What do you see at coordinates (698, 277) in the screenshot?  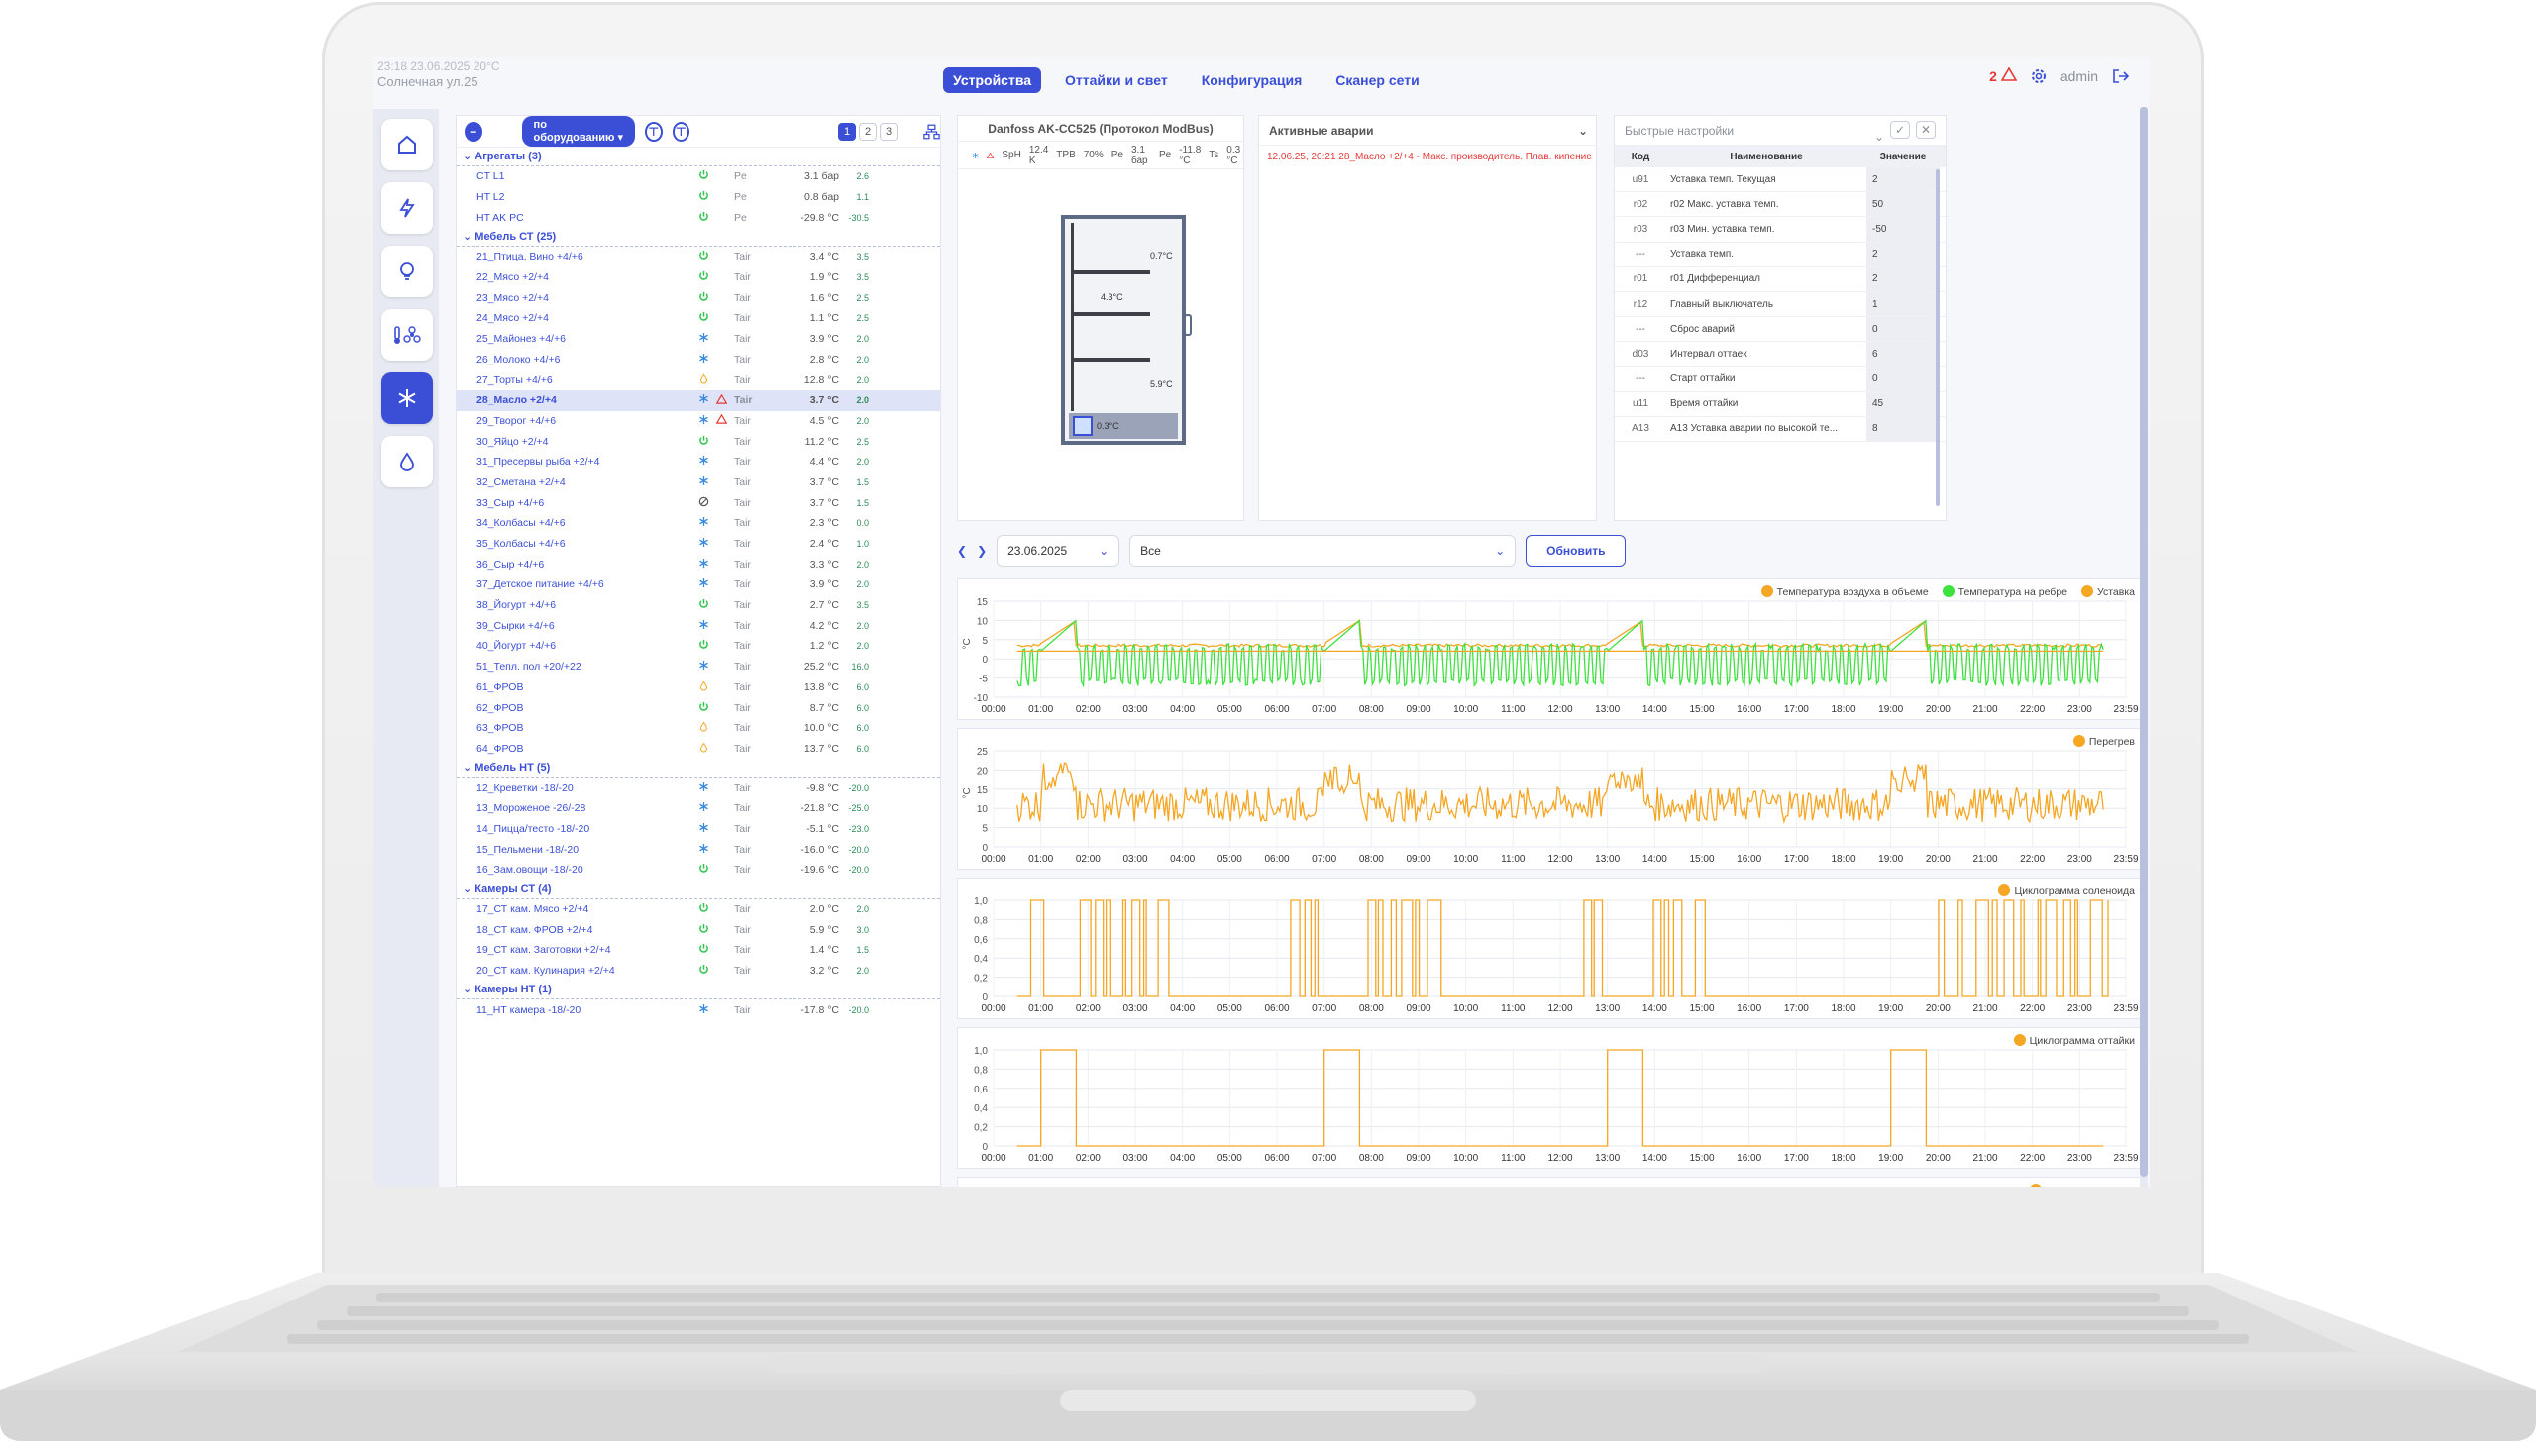 I see `device-row: 22_Мясо +2/+4 Tair 1.9 °C 3.5` at bounding box center [698, 277].